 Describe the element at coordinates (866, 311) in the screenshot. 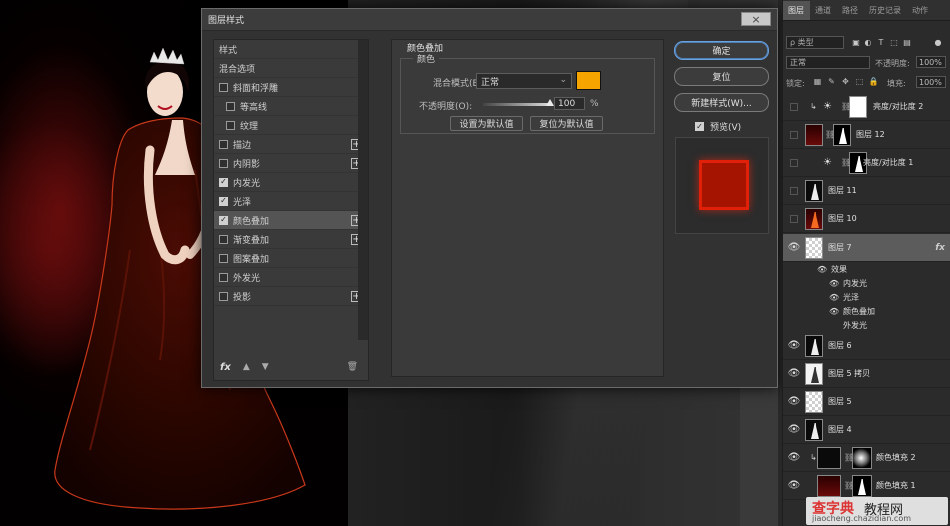

I see `effect-row: 👁 颜色叠加` at that location.